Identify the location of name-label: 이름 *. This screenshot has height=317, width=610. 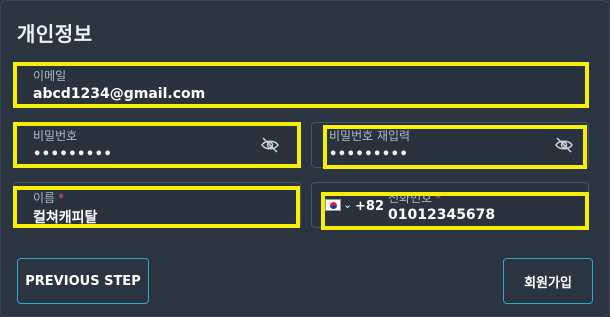
(48, 197).